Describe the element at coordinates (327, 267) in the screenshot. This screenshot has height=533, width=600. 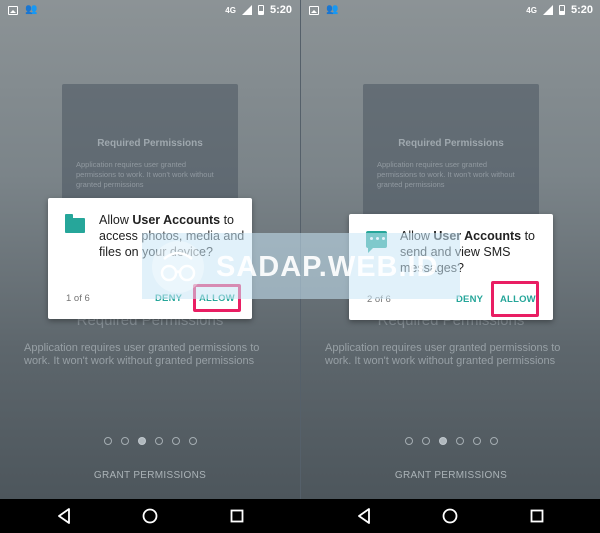
I see `watermark-text: SADAP.WEB.ID` at that location.